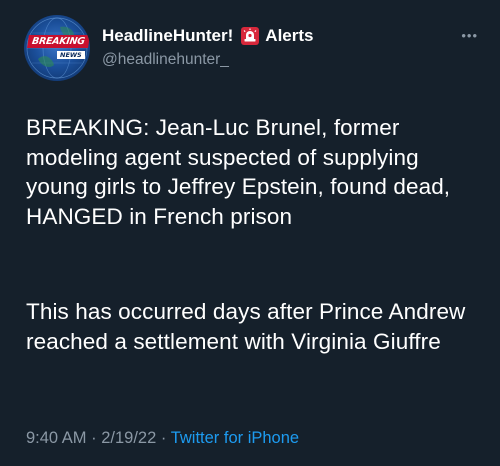 Image resolution: width=500 pixels, height=466 pixels. Describe the element at coordinates (165, 60) in the screenshot. I see `author-handle: @headlinehunter_` at that location.